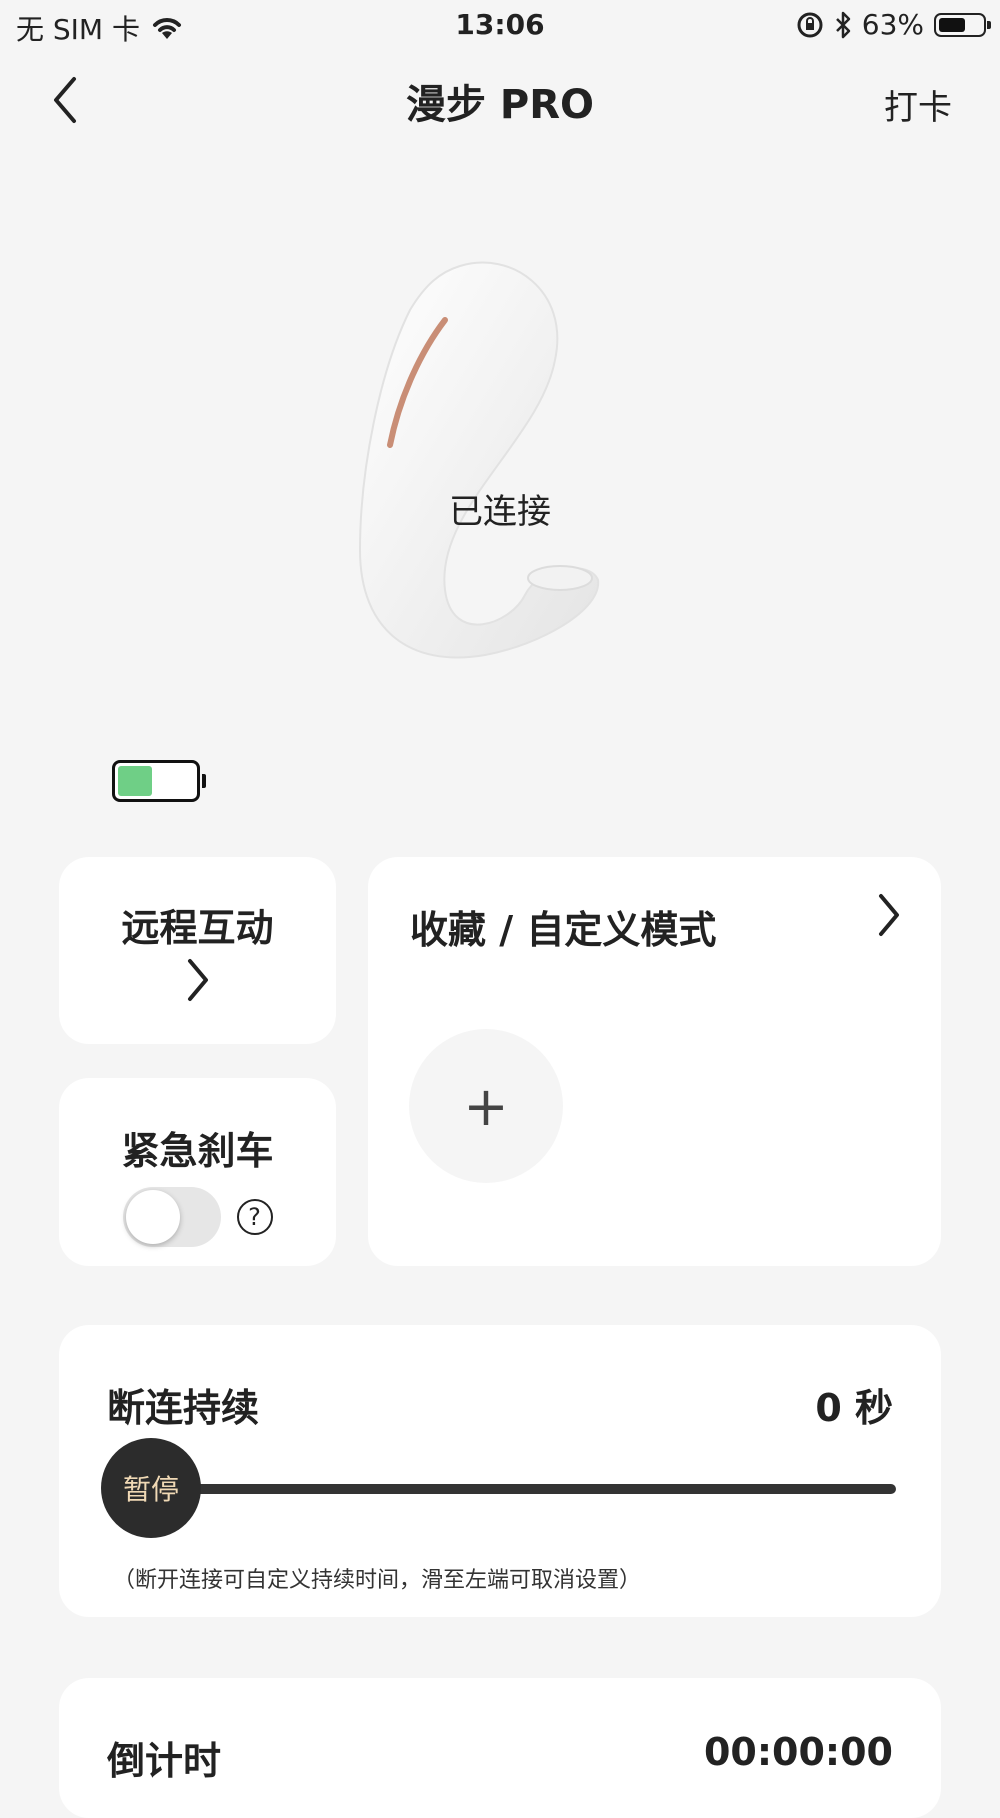 The width and height of the screenshot is (1000, 1818). What do you see at coordinates (952, 24) in the screenshot?
I see `battery-fill` at bounding box center [952, 24].